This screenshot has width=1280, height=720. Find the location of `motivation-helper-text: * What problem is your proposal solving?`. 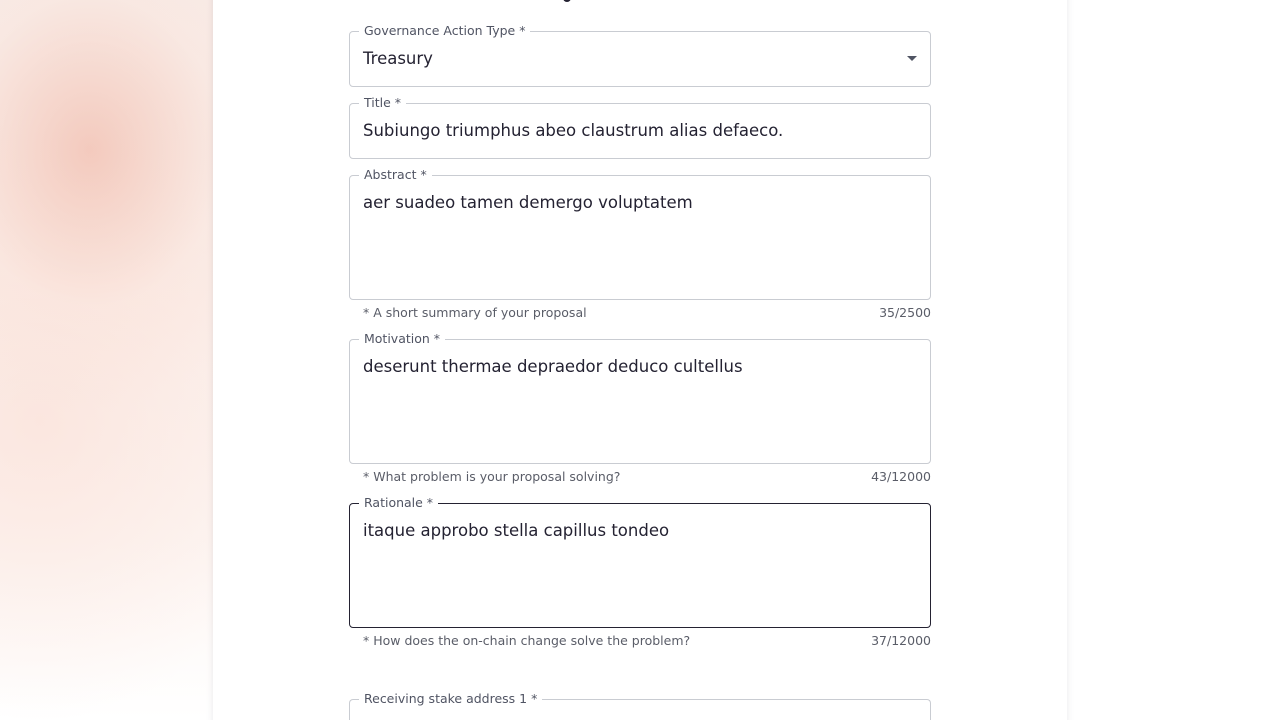

motivation-helper-text: * What problem is your proposal solving? is located at coordinates (492, 476).